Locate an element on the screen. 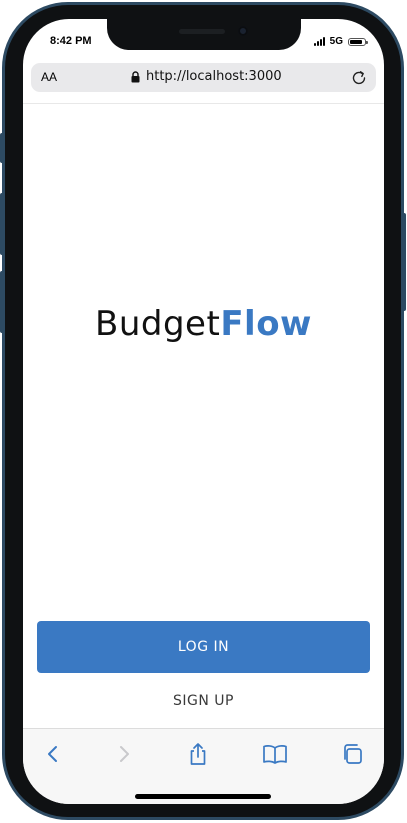  forward-button is located at coordinates (124, 754).